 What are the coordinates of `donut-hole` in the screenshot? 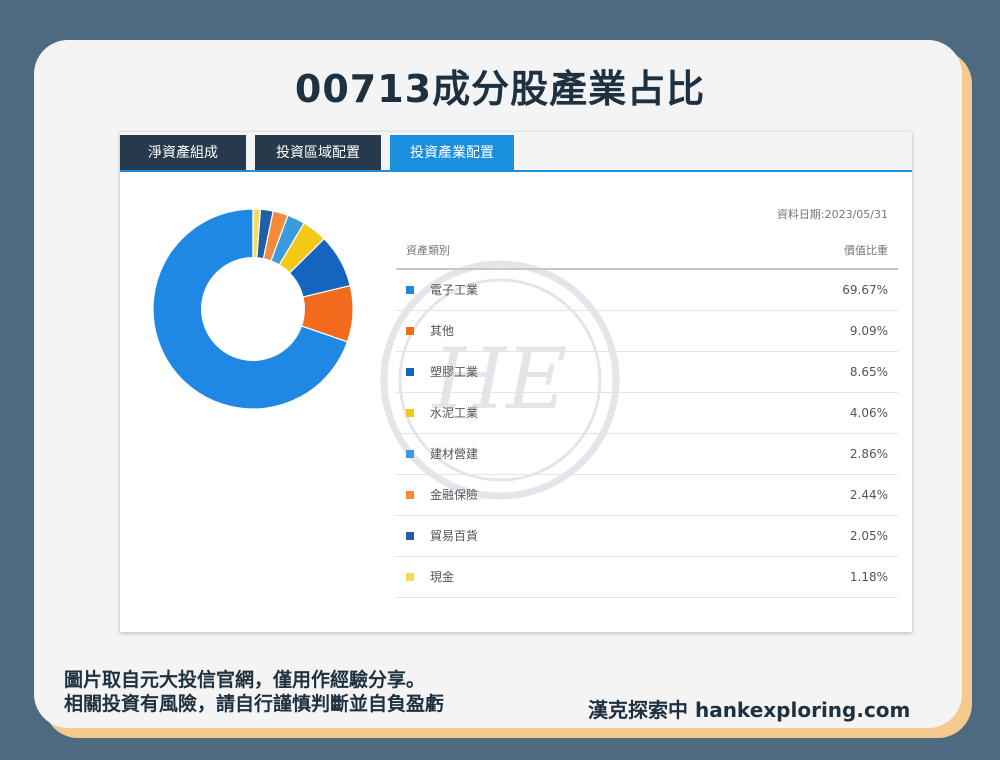 It's located at (253, 309).